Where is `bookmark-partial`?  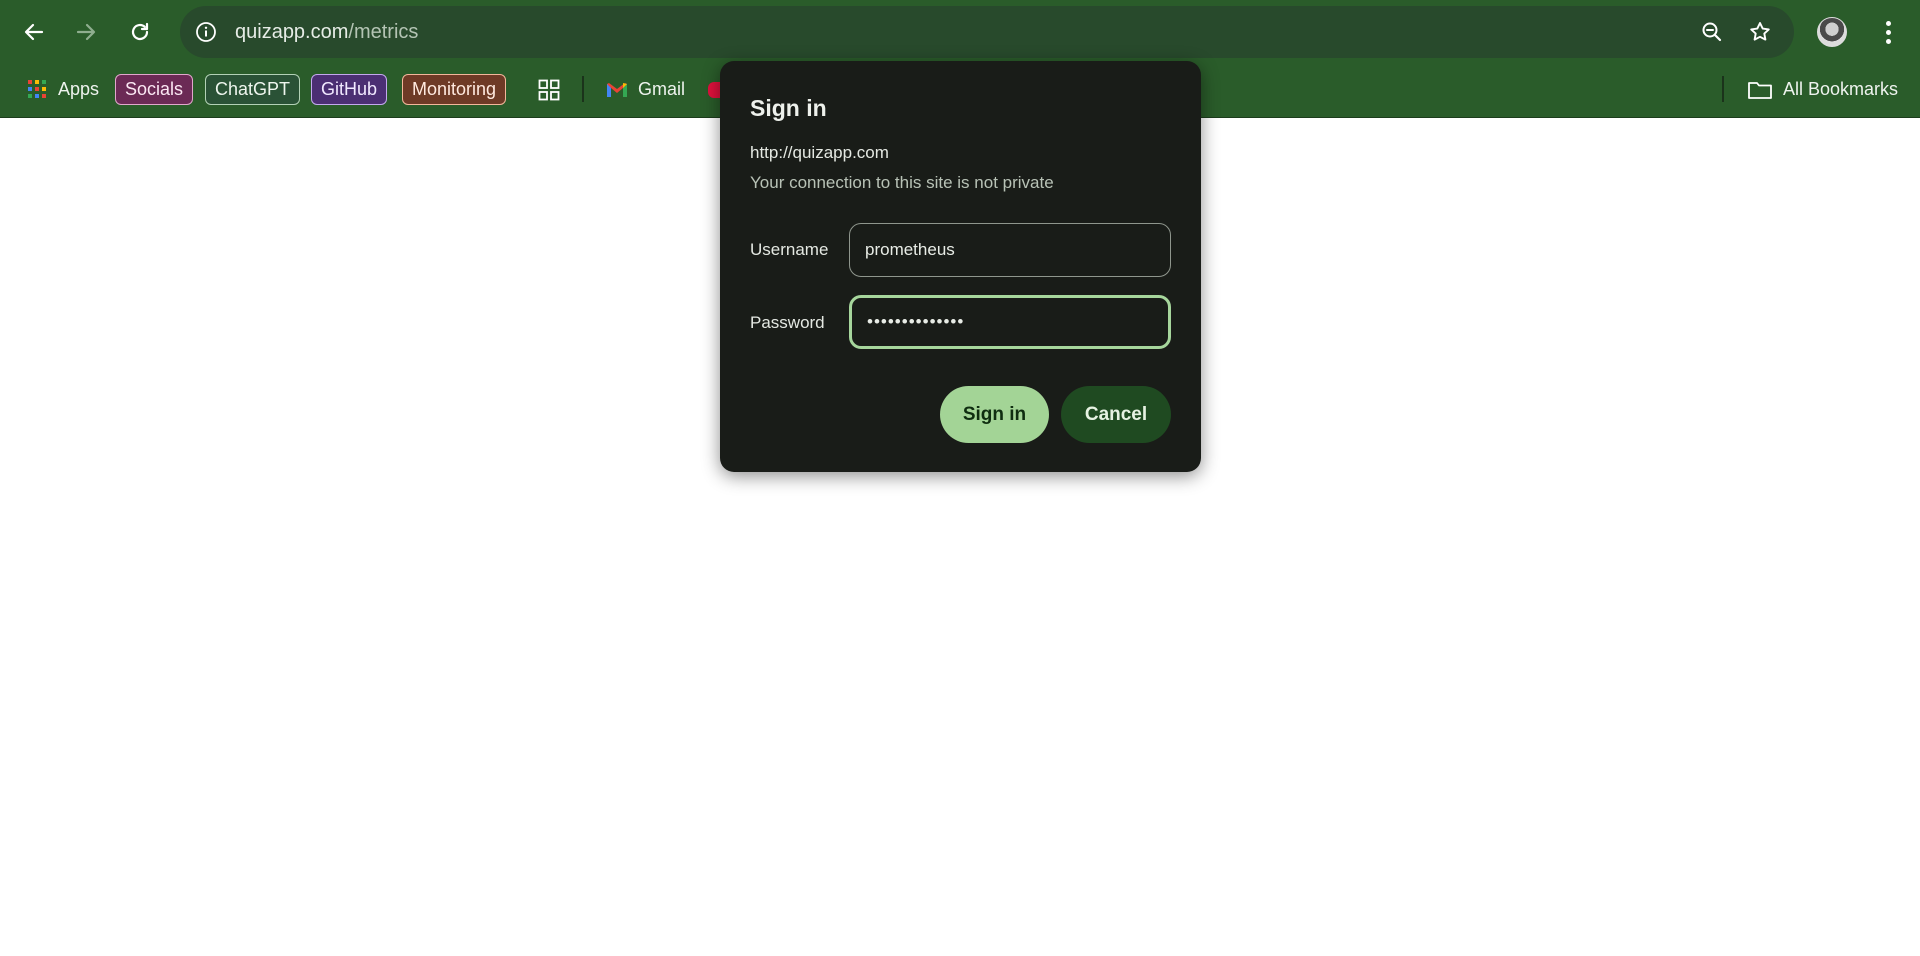 bookmark-partial is located at coordinates (714, 89).